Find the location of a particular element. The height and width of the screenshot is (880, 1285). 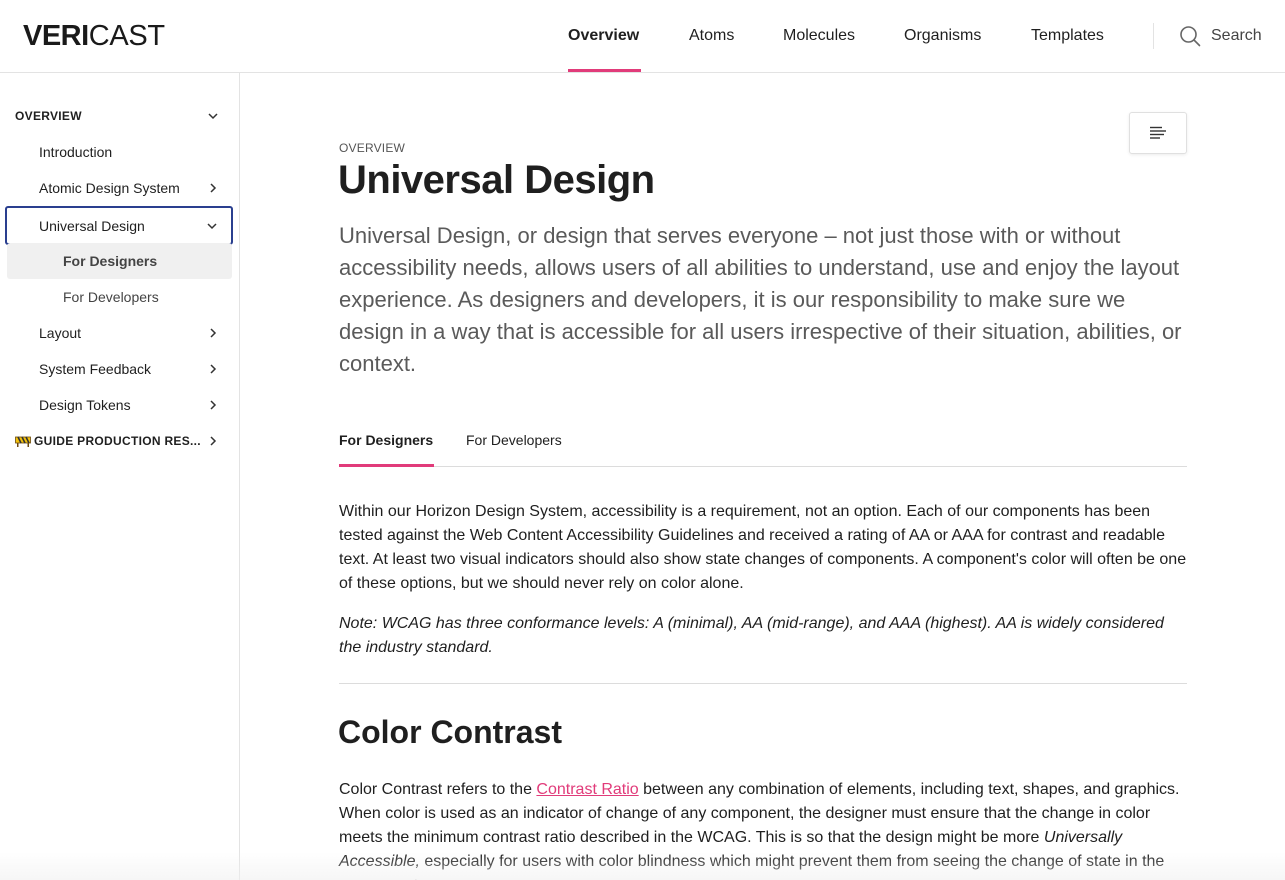

sidebar-item-atomic-design-system: Atomic Design System is located at coordinates (119, 188).